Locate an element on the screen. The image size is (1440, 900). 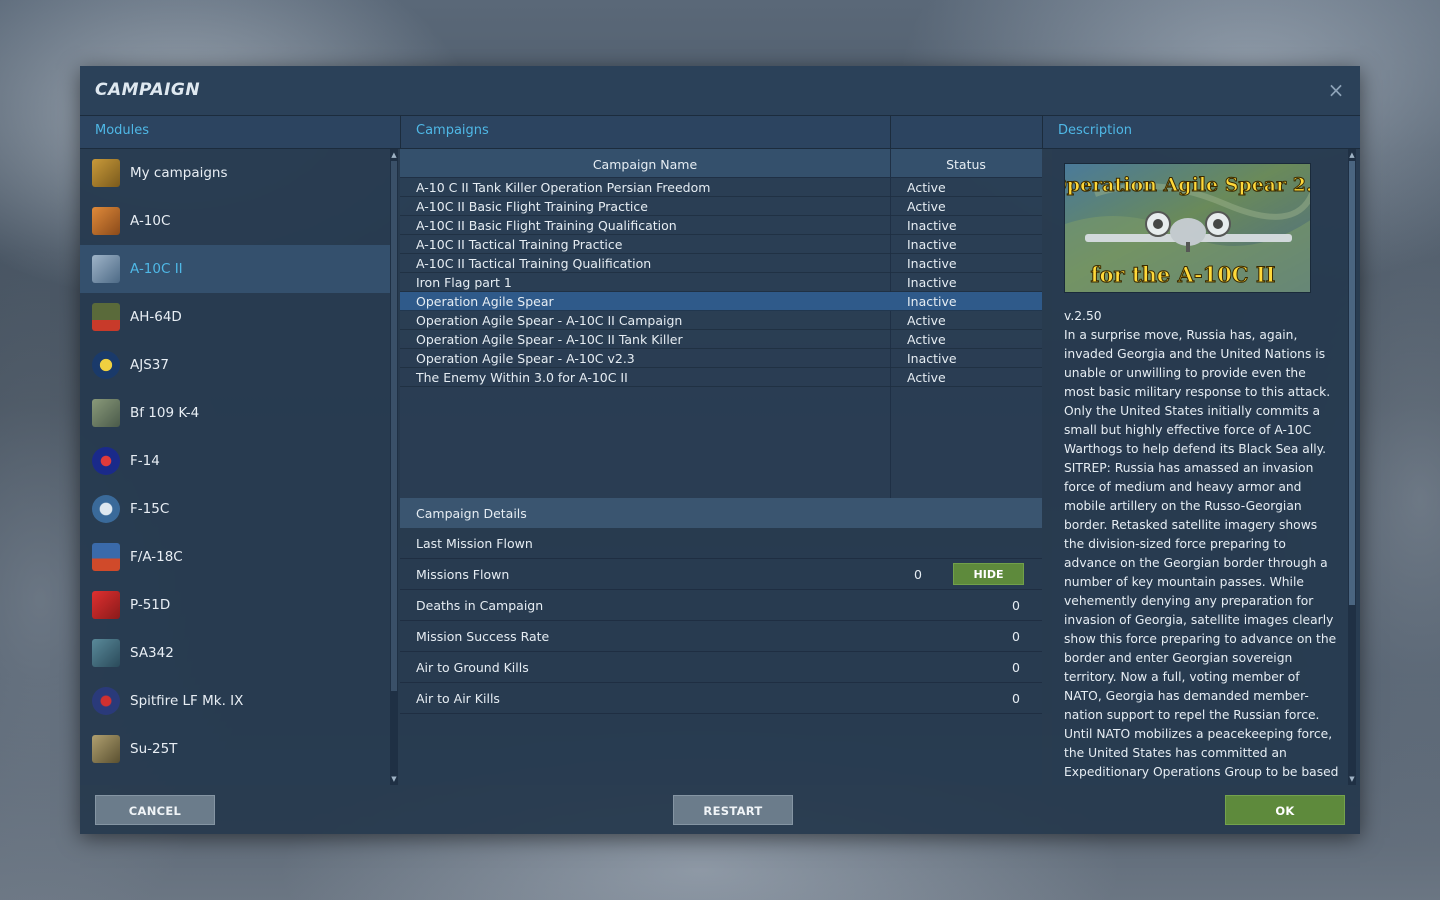
campaign-details-header: Campaign Details is located at coordinates (721, 513).